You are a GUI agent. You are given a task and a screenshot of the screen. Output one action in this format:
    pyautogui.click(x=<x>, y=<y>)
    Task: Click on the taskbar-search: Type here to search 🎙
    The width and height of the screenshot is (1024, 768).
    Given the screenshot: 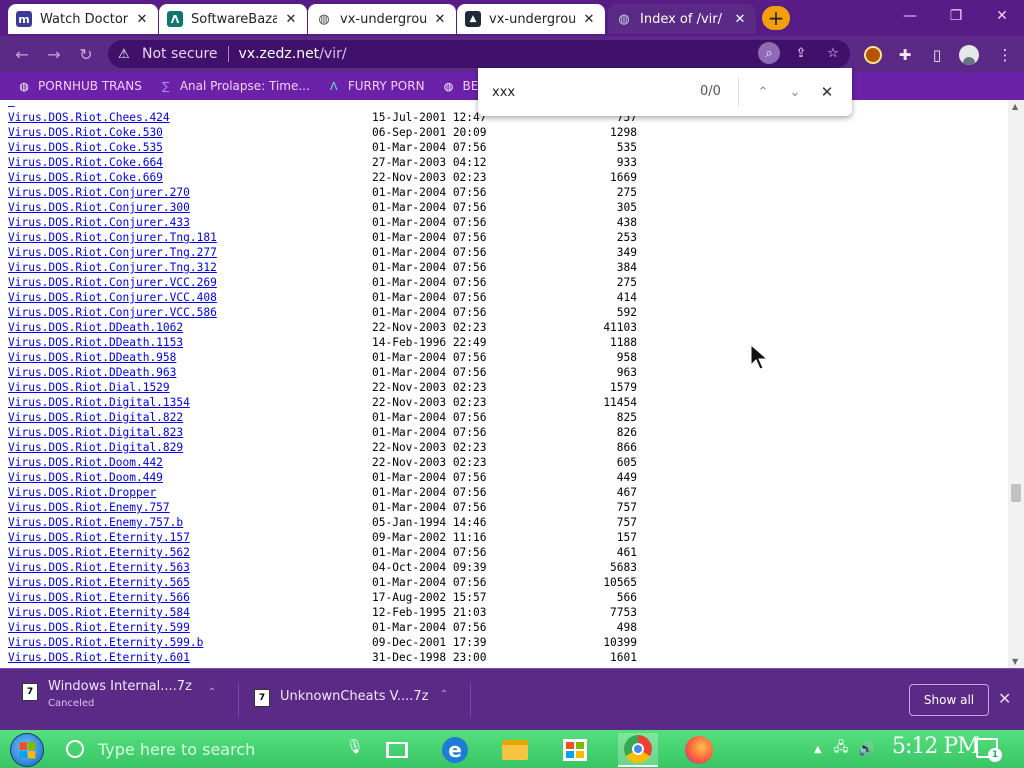 What is the action you would take?
    pyautogui.click(x=216, y=749)
    